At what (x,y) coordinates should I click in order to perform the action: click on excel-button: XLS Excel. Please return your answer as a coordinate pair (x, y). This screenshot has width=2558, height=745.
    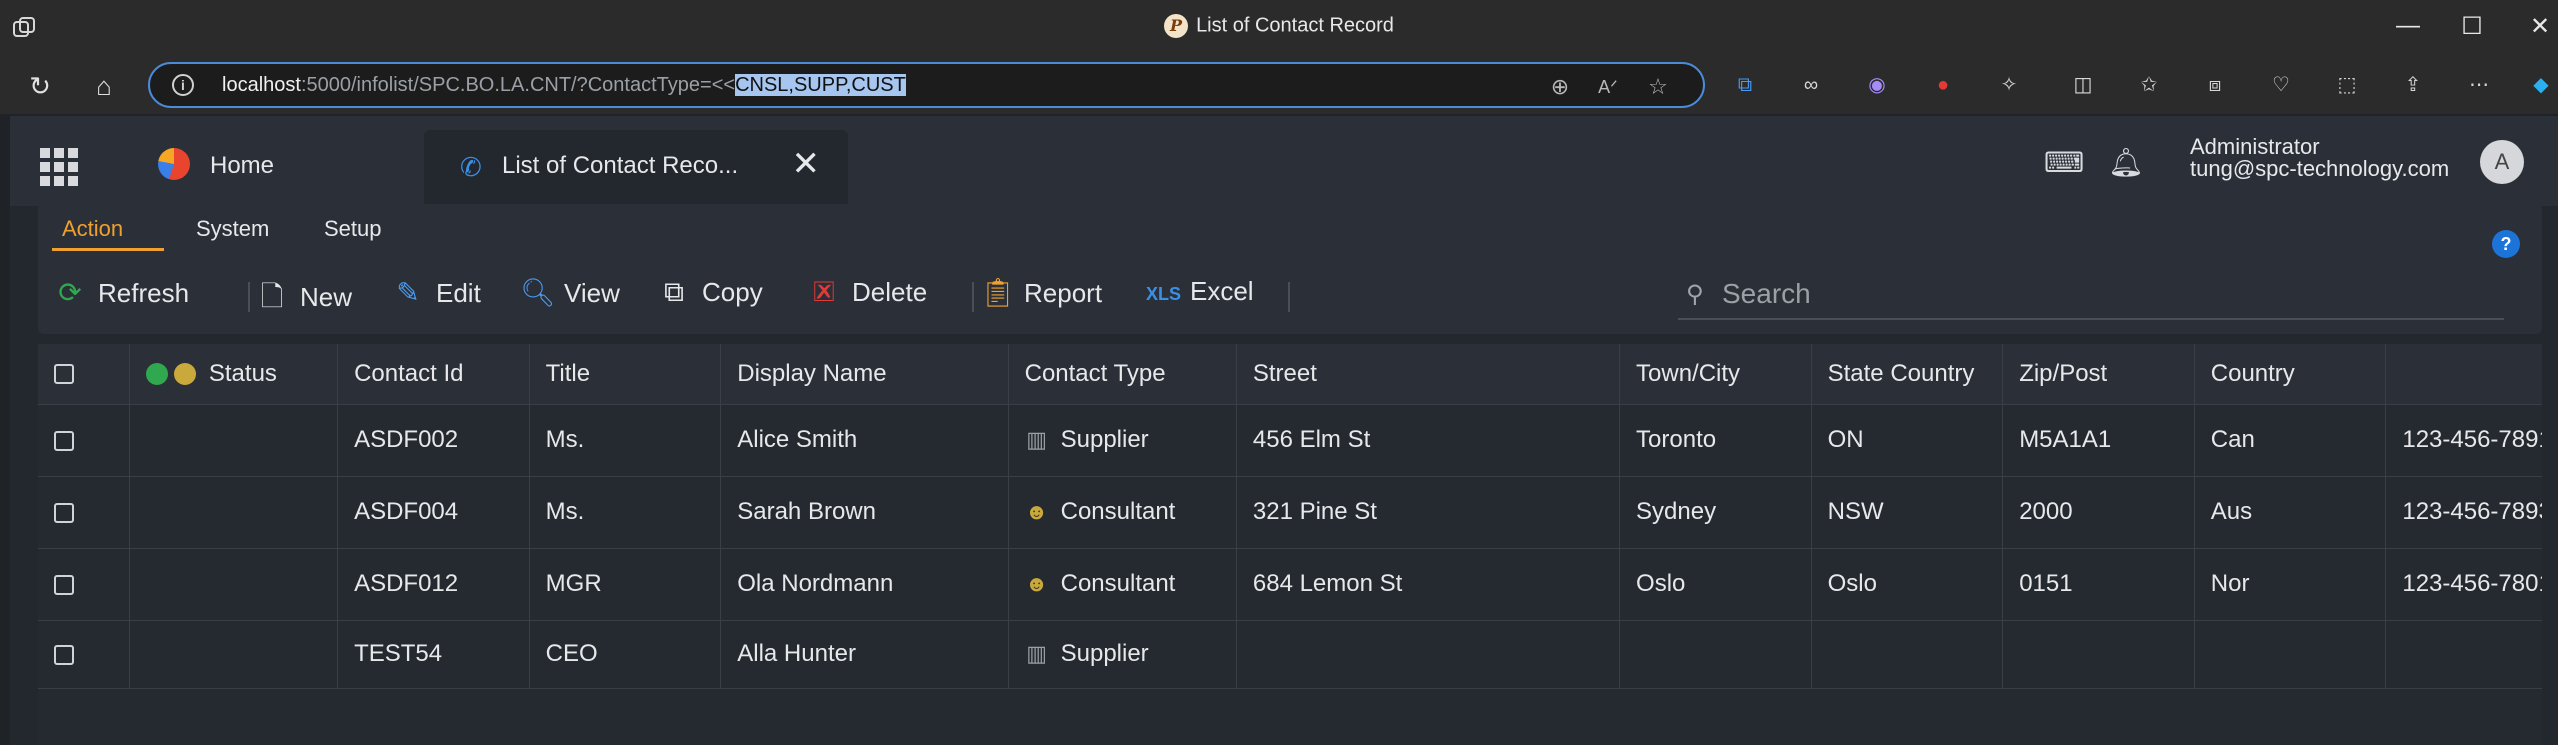
    Looking at the image, I should click on (1200, 296).